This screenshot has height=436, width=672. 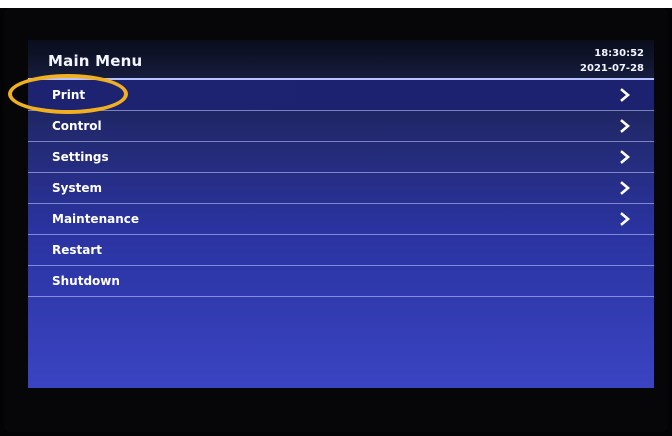 I want to click on menu-item-print: Print, so click(x=341, y=95).